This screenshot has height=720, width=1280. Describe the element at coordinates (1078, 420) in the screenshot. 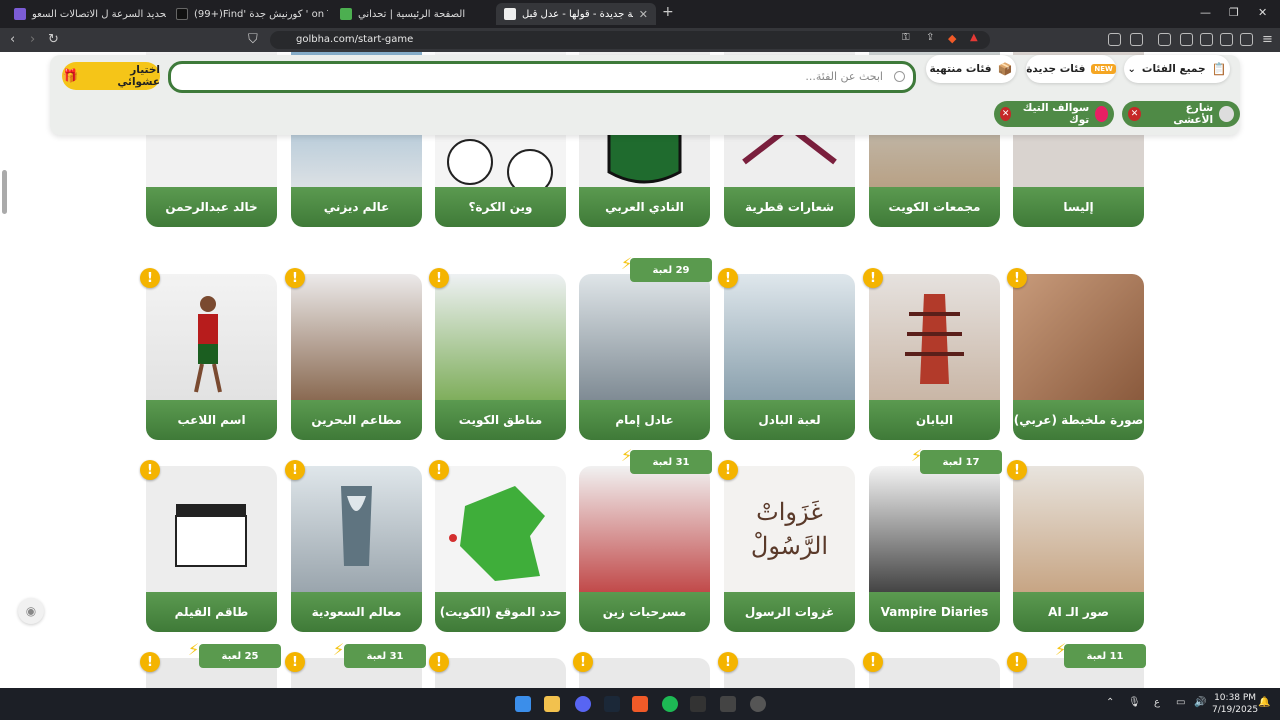

I see `category-label: صورة ملخبطة (عربي)` at that location.